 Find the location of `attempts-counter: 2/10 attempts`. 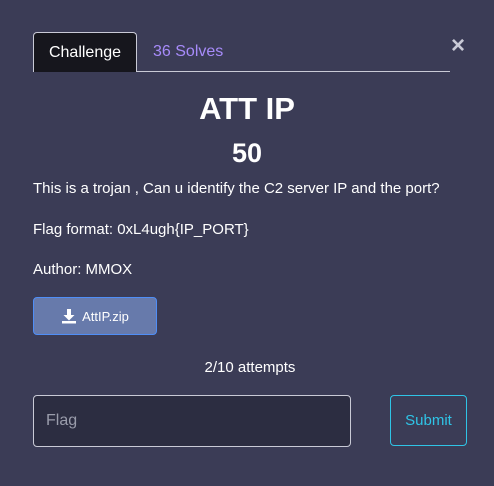

attempts-counter: 2/10 attempts is located at coordinates (250, 367).